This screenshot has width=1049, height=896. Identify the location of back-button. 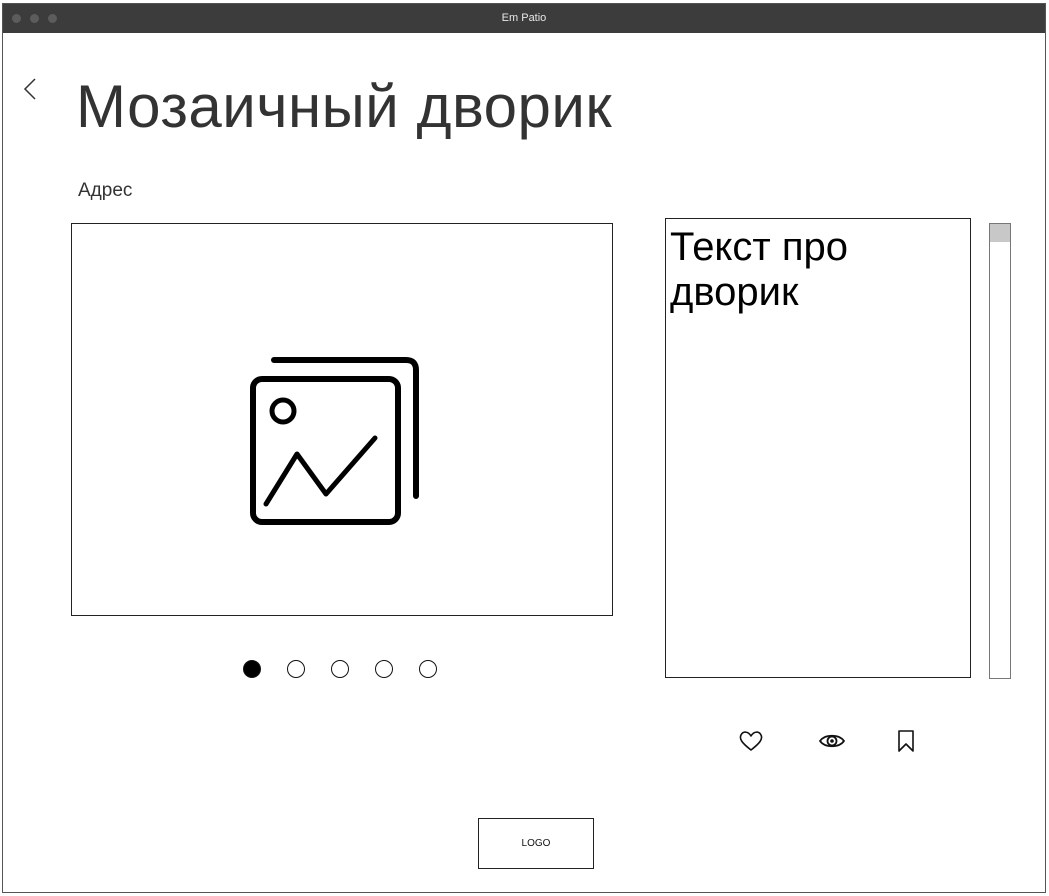
(31, 90).